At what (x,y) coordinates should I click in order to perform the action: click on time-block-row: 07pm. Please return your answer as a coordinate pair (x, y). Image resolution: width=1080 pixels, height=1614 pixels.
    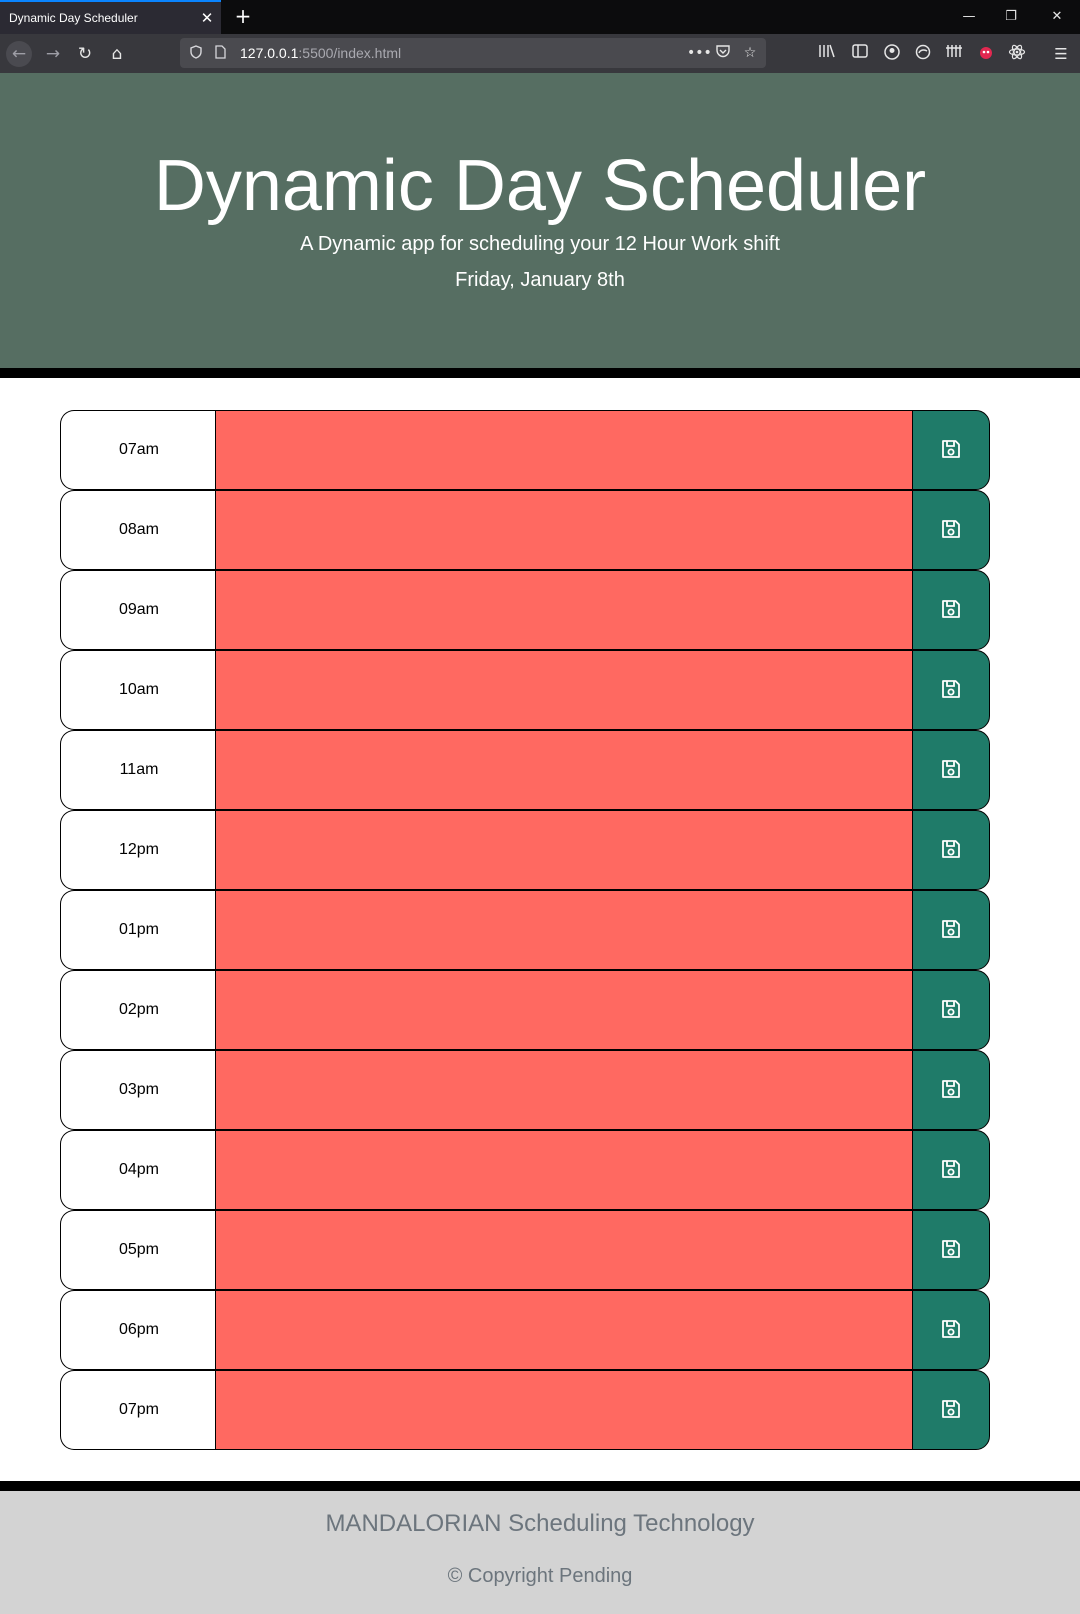
    Looking at the image, I should click on (525, 1410).